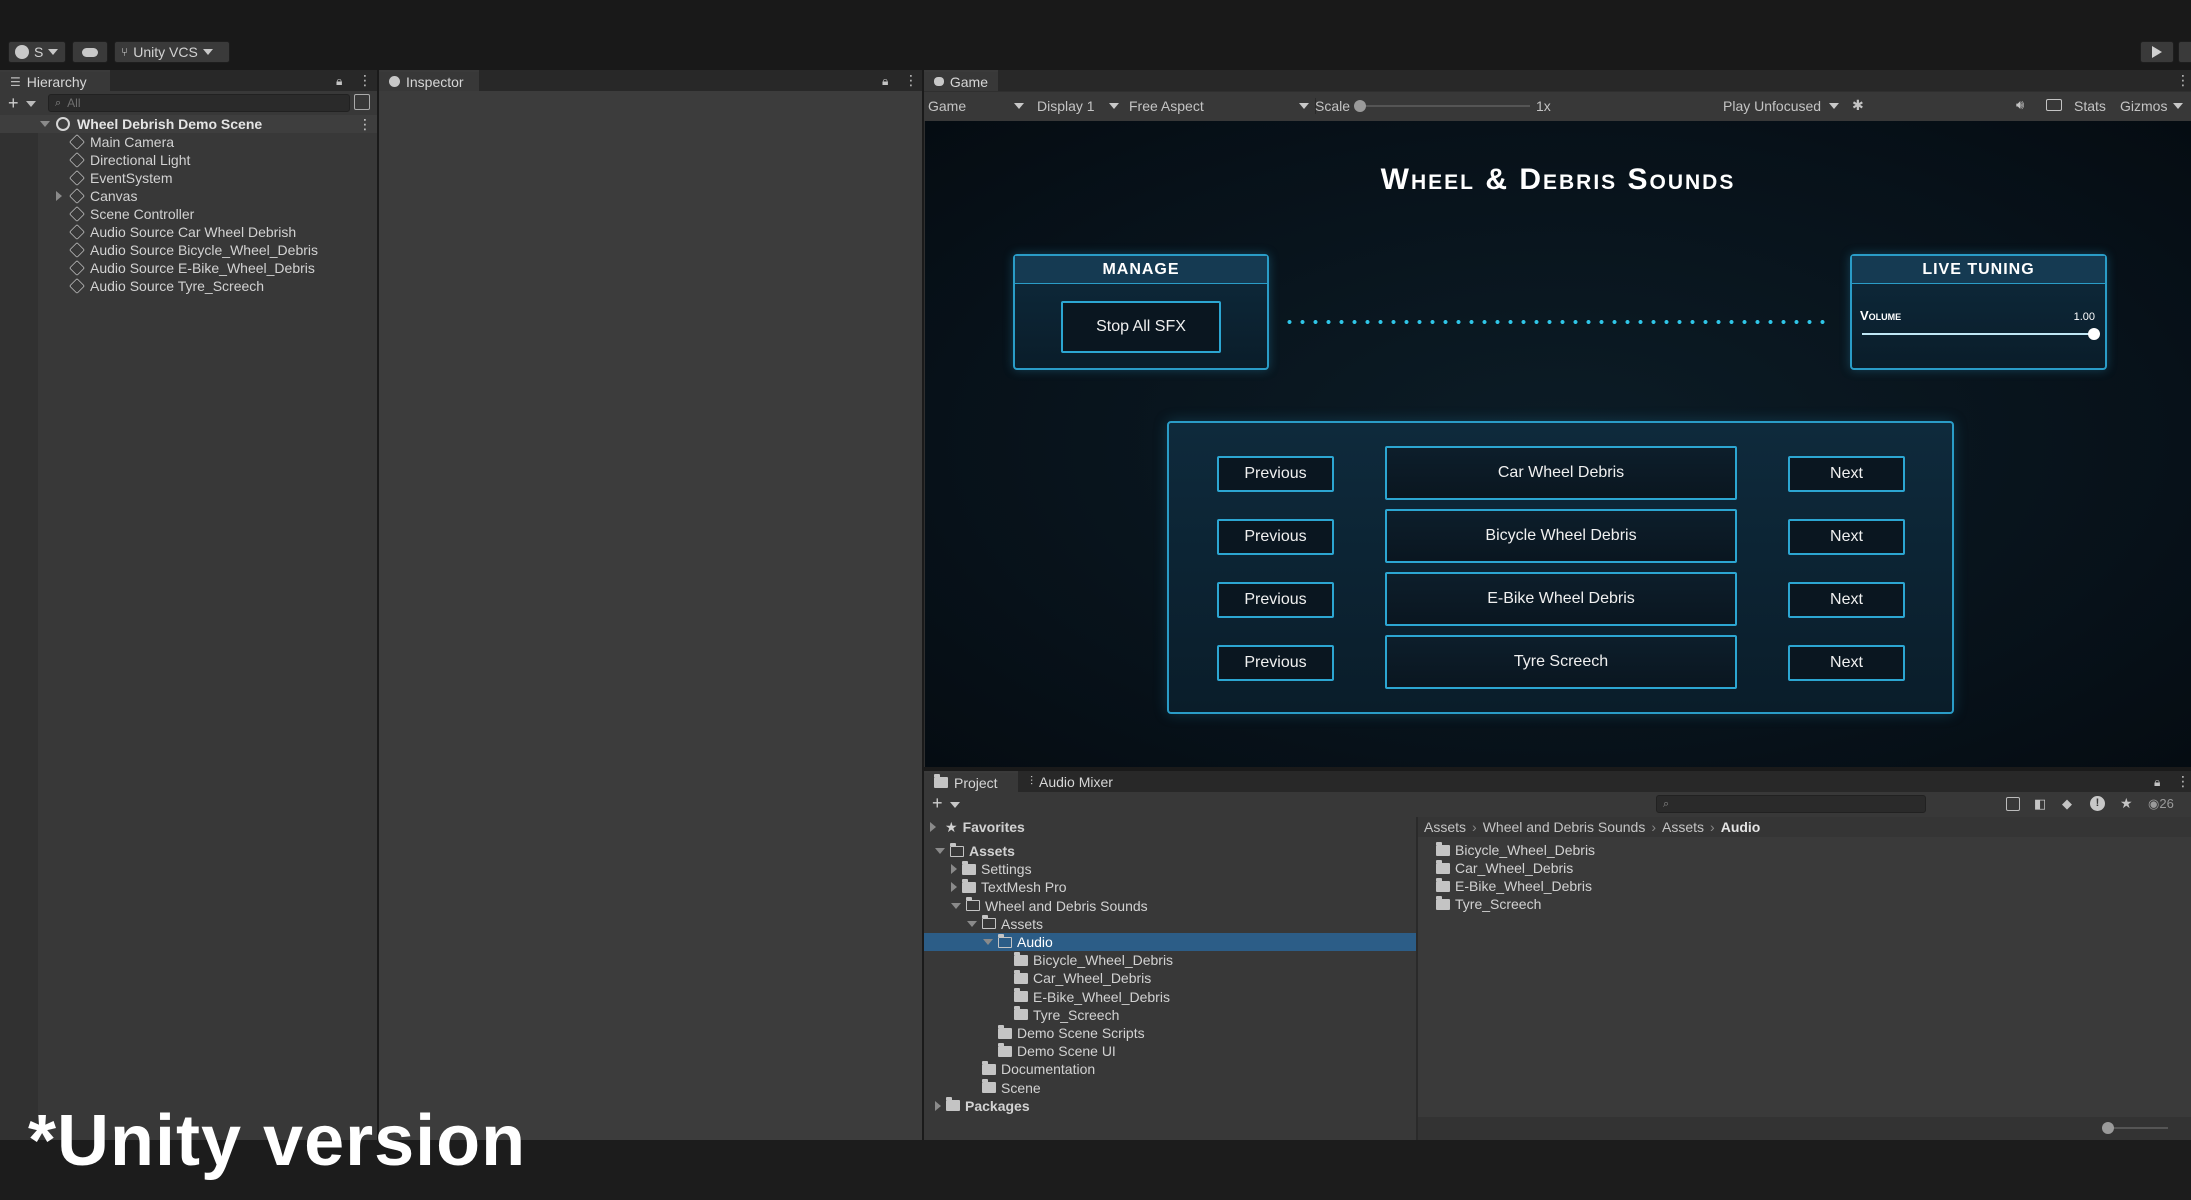  What do you see at coordinates (188, 124) in the screenshot?
I see `scene-row: Wheel Debrish Demo Scene ⋮` at bounding box center [188, 124].